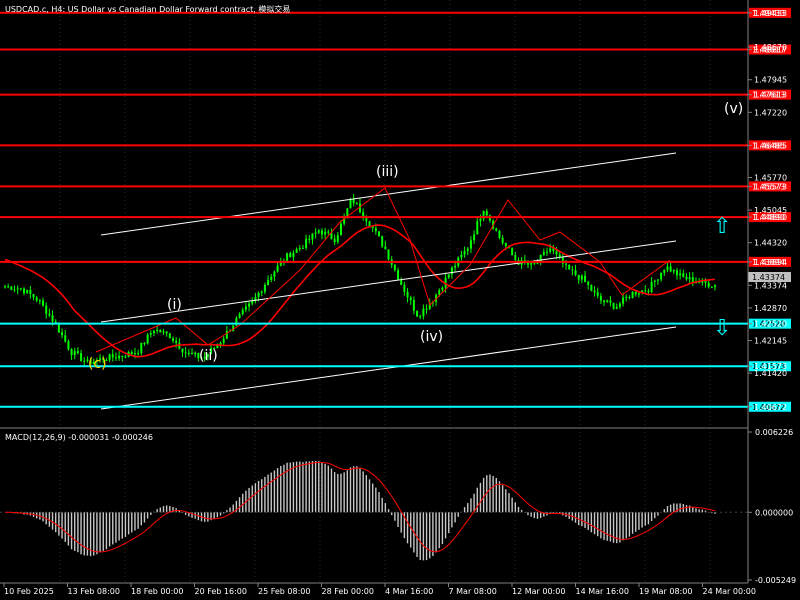  I want to click on price-tick-label: 1.47613, so click(770, 95).